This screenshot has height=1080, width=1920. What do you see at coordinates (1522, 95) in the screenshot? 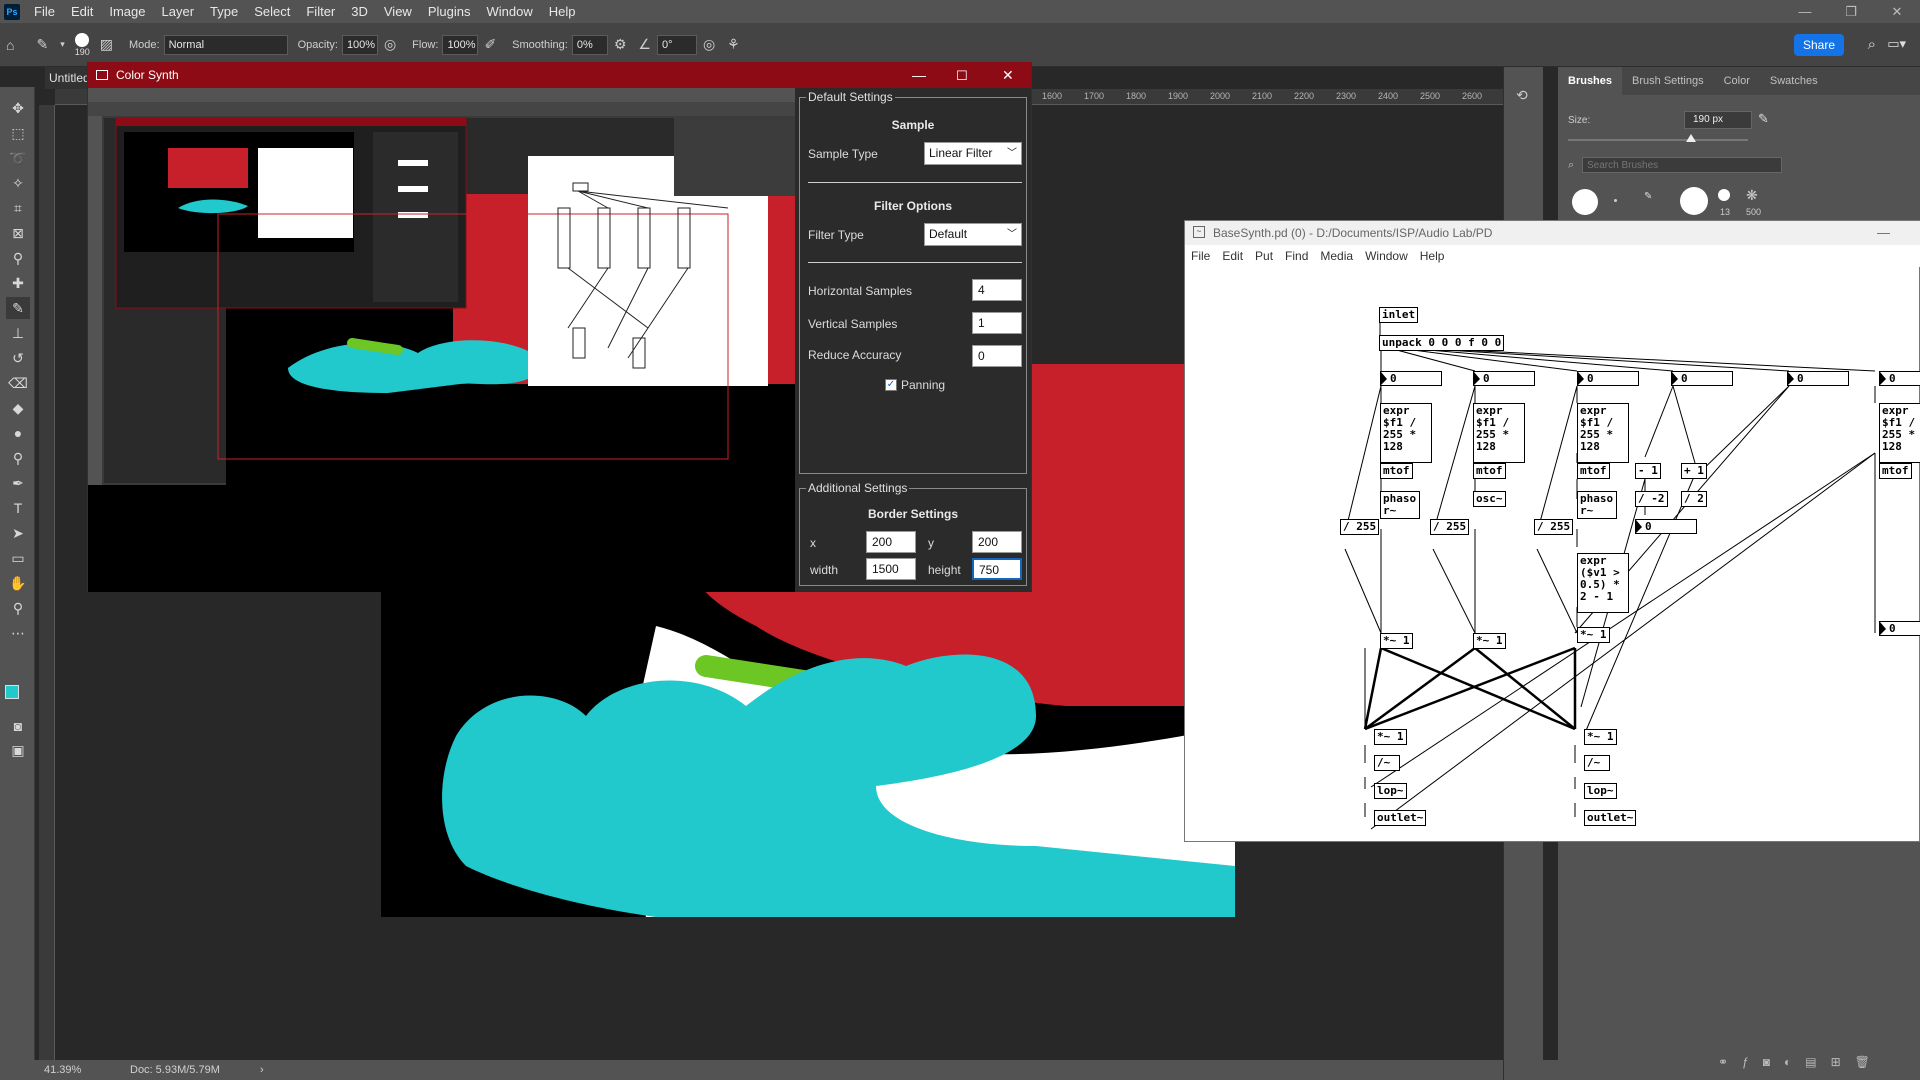
I see `history-icon: ⟲` at bounding box center [1522, 95].